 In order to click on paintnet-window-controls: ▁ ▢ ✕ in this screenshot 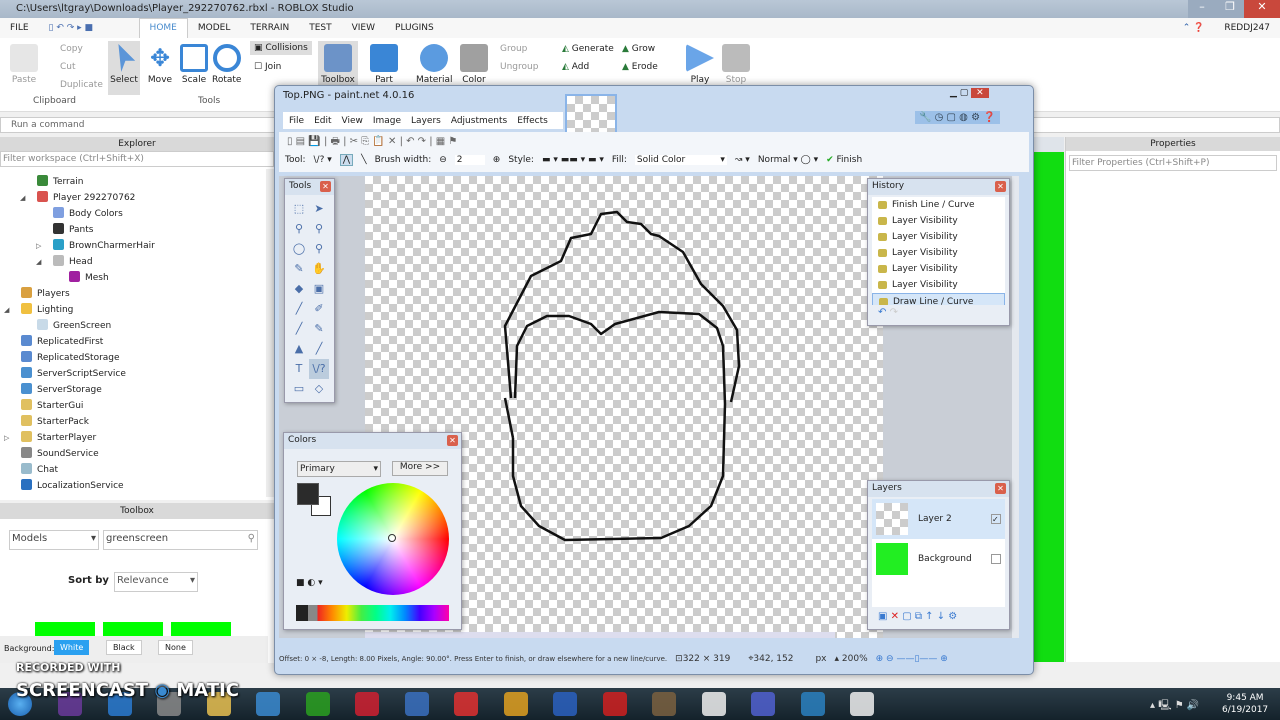, I will do `click(969, 93)`.